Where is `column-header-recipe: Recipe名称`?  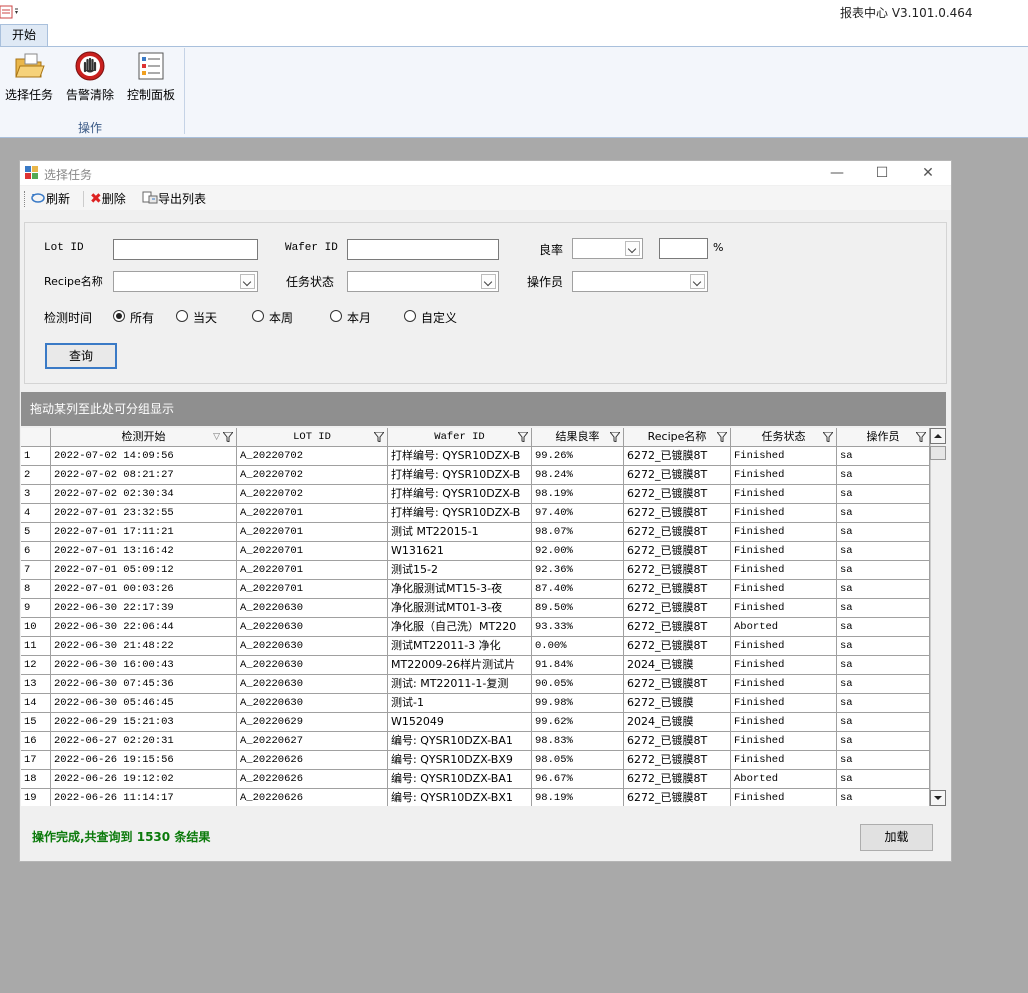 column-header-recipe: Recipe名称 is located at coordinates (677, 437).